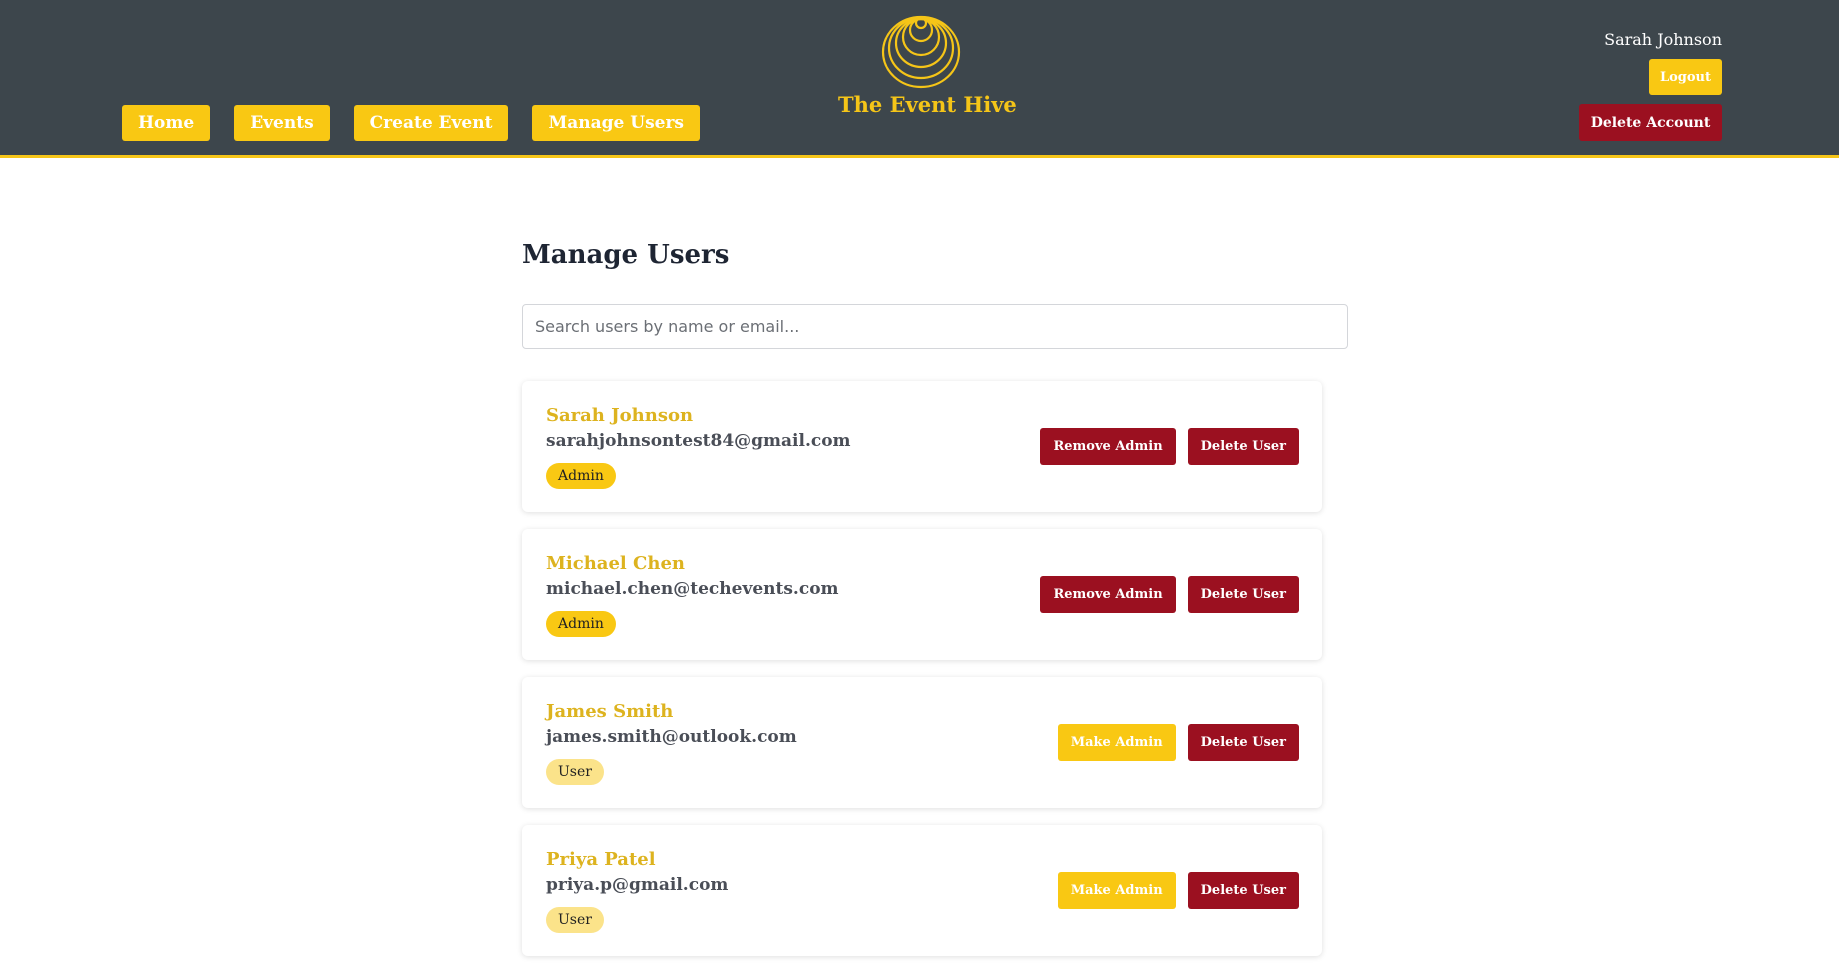 This screenshot has width=1839, height=973. What do you see at coordinates (921, 50) in the screenshot?
I see `beehive-icon` at bounding box center [921, 50].